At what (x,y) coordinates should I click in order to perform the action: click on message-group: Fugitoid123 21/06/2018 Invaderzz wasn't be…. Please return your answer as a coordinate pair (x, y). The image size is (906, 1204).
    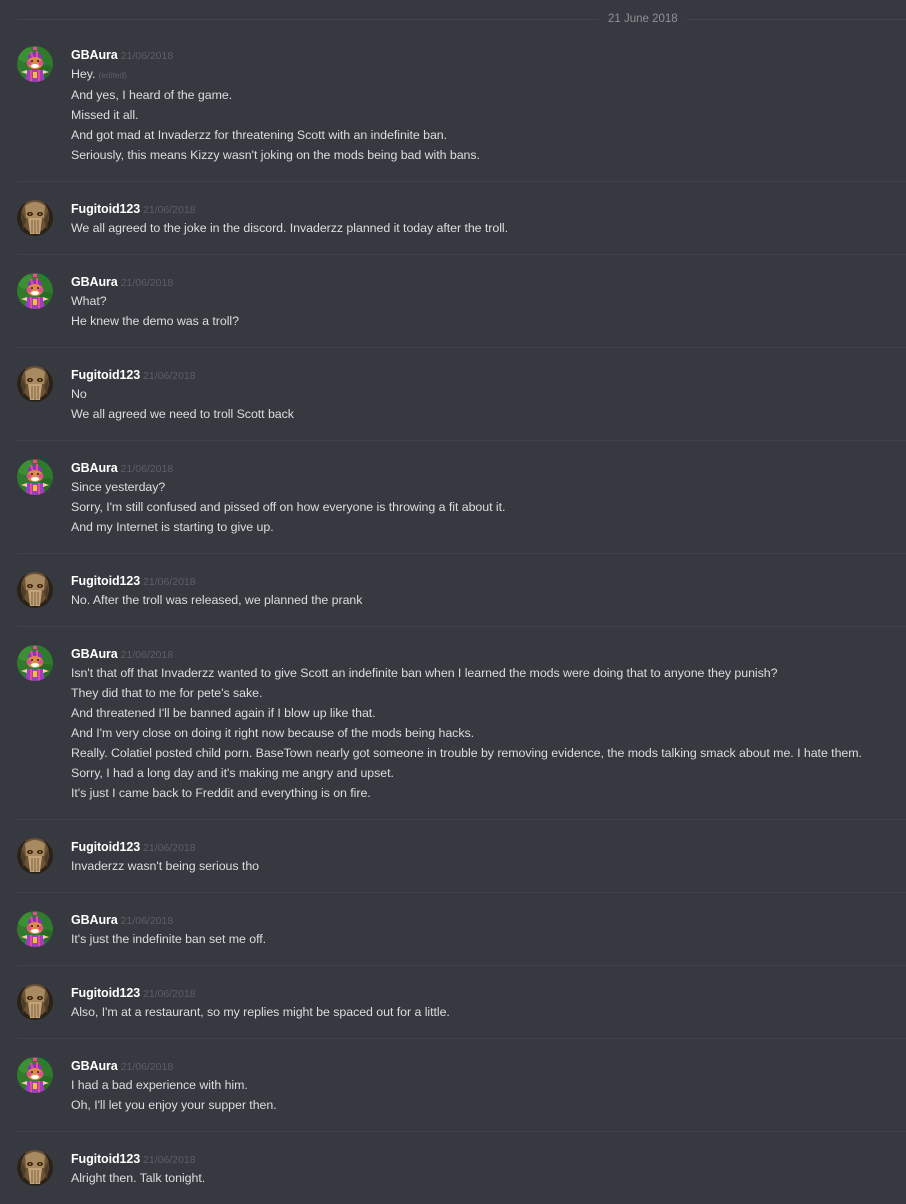
    Looking at the image, I should click on (453, 856).